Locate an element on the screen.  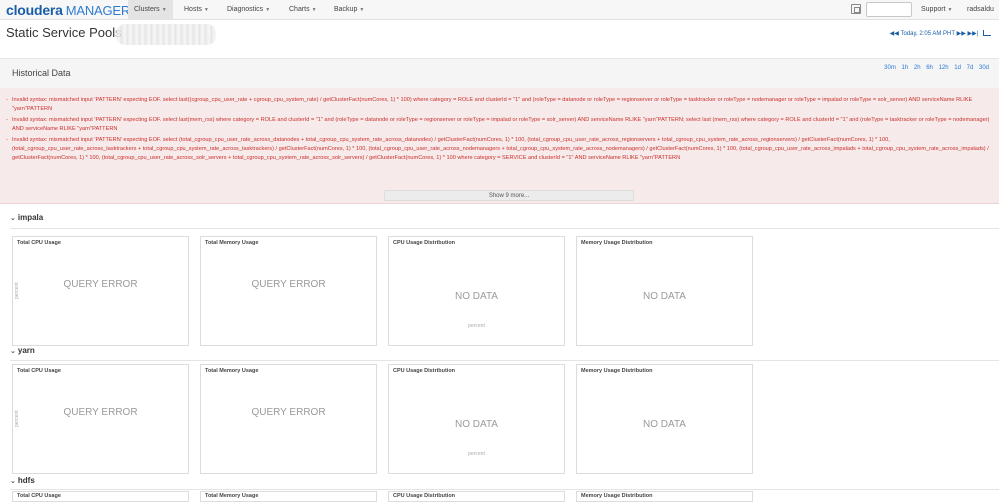
historical-data-title: Historical Data is located at coordinates (41, 73).